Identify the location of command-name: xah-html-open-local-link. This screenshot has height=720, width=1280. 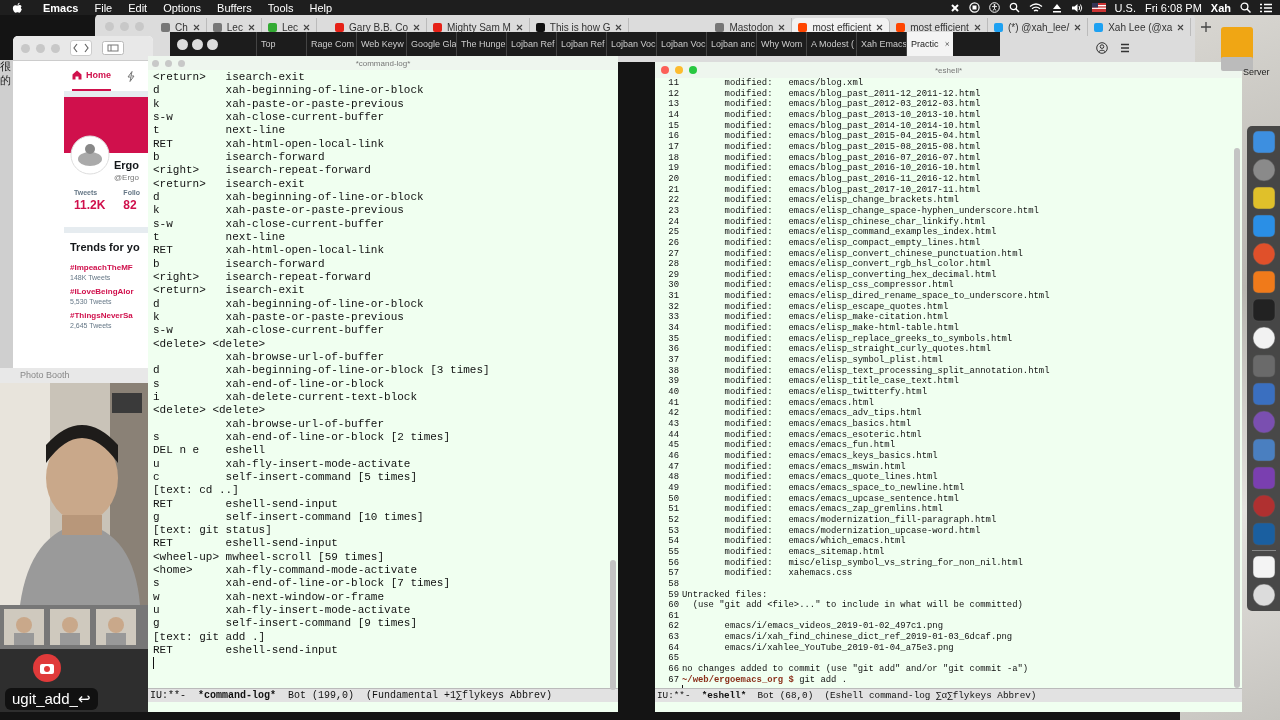
(305, 144).